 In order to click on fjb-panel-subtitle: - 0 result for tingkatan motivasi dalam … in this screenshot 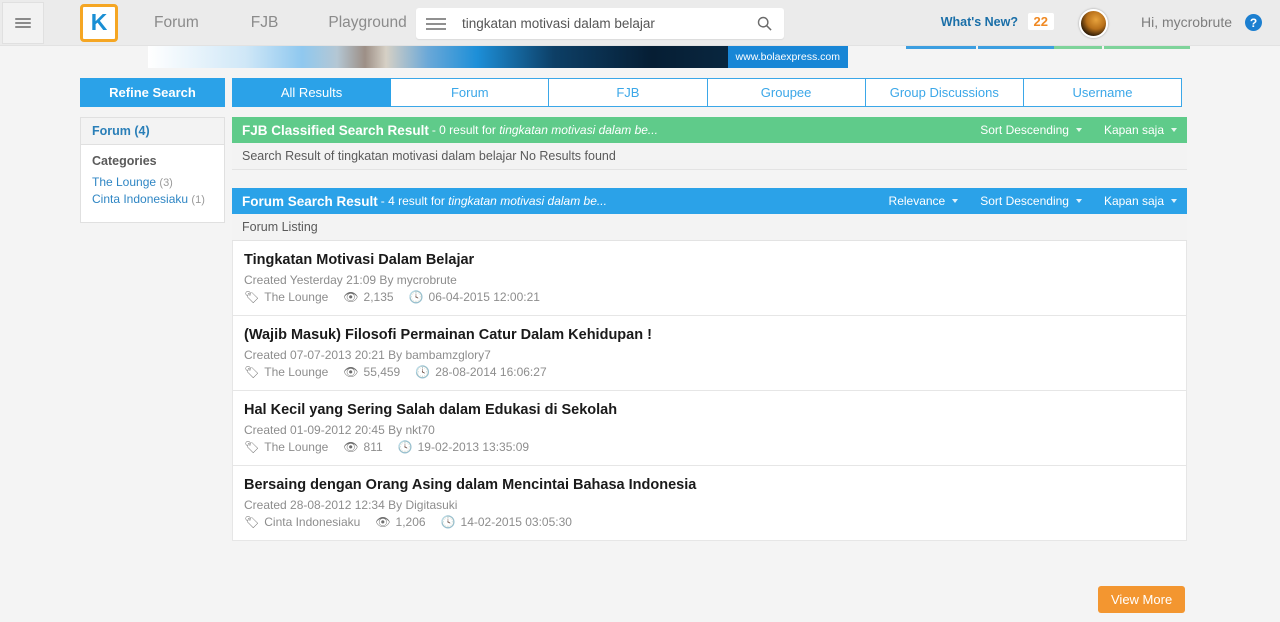, I will do `click(545, 130)`.